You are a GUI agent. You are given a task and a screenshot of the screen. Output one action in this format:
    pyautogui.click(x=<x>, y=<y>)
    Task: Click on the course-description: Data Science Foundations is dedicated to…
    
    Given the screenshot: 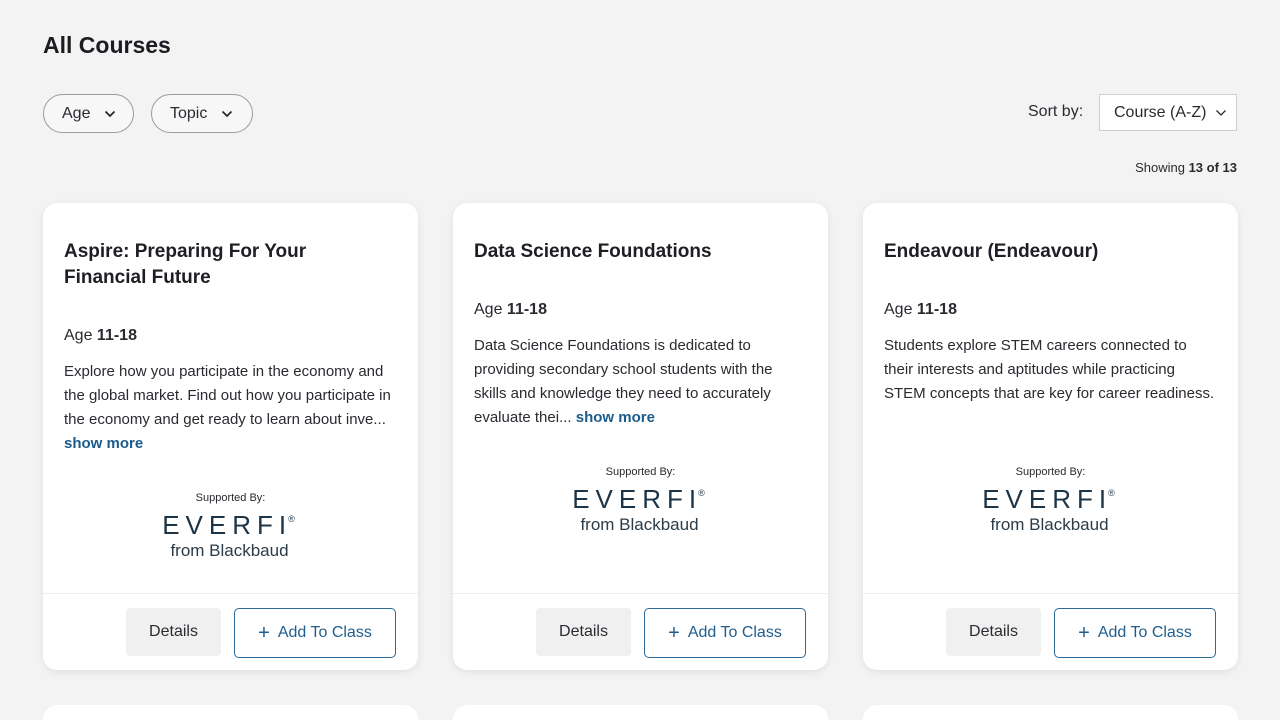 What is the action you would take?
    pyautogui.click(x=641, y=382)
    